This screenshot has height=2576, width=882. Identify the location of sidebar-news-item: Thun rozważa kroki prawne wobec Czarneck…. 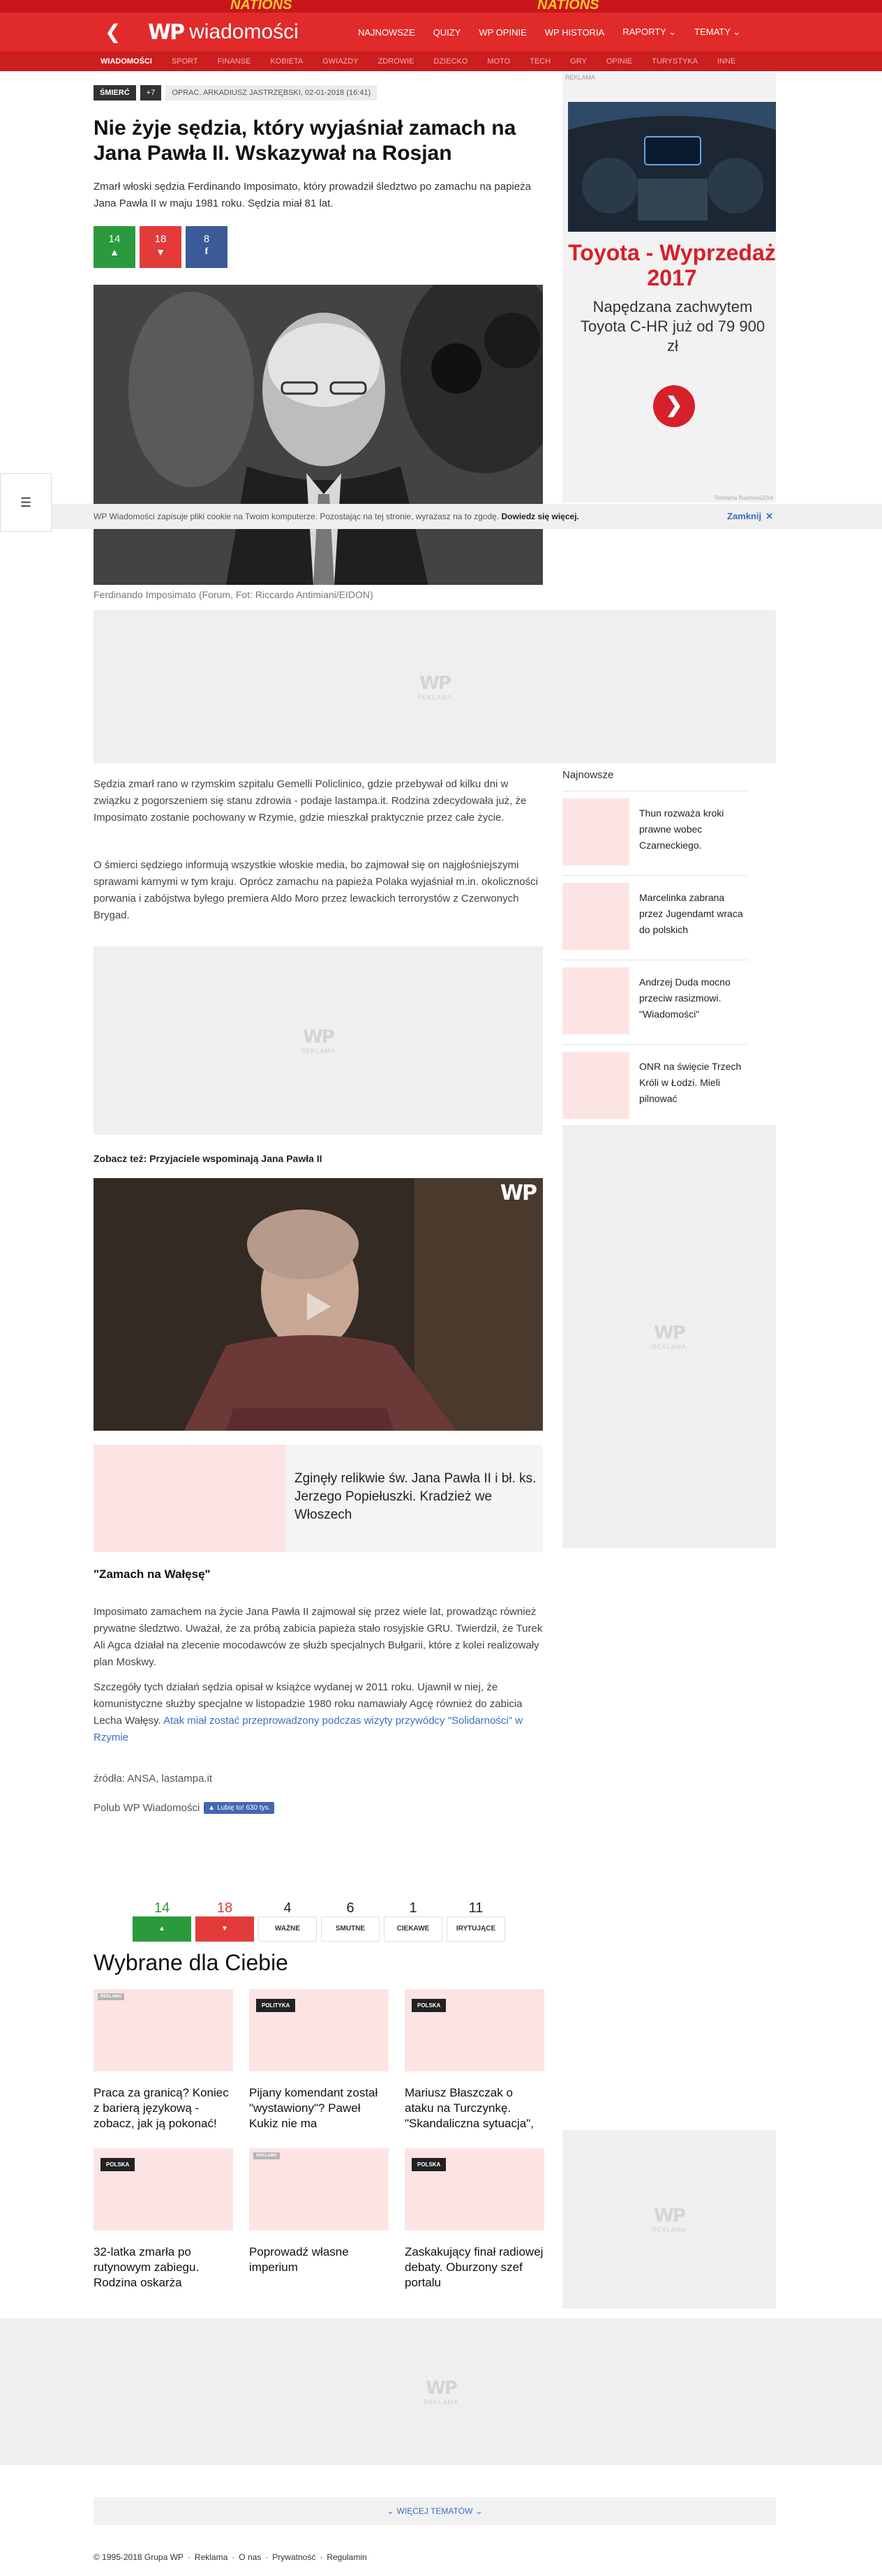
(655, 831).